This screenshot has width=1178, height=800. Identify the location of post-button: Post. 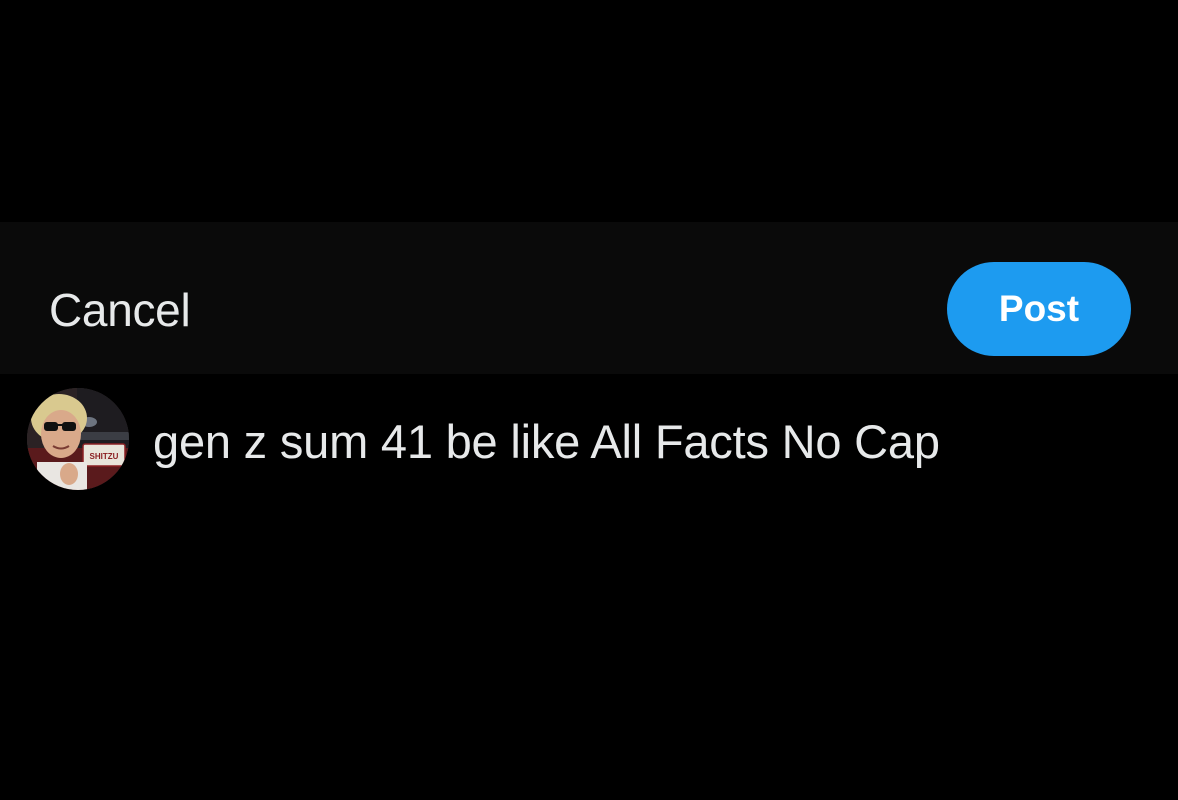
(1039, 309).